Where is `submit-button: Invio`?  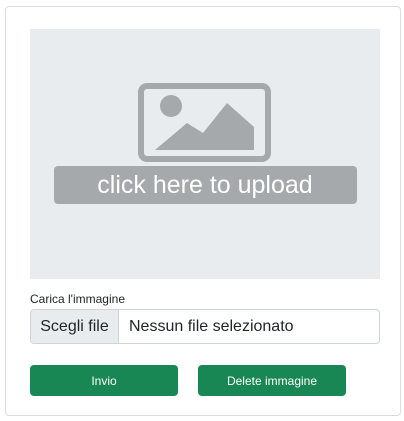 submit-button: Invio is located at coordinates (104, 380).